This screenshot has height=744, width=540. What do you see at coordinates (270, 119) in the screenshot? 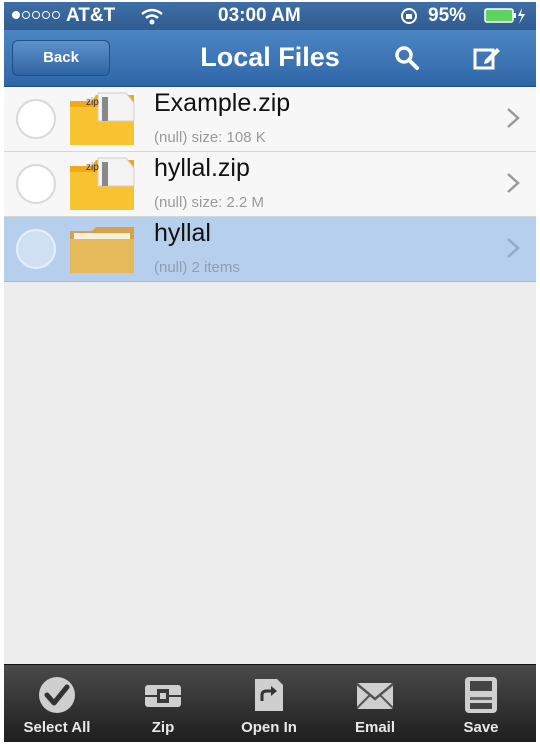
I see `file-row: zip Example.zip (null) size: 108 K` at bounding box center [270, 119].